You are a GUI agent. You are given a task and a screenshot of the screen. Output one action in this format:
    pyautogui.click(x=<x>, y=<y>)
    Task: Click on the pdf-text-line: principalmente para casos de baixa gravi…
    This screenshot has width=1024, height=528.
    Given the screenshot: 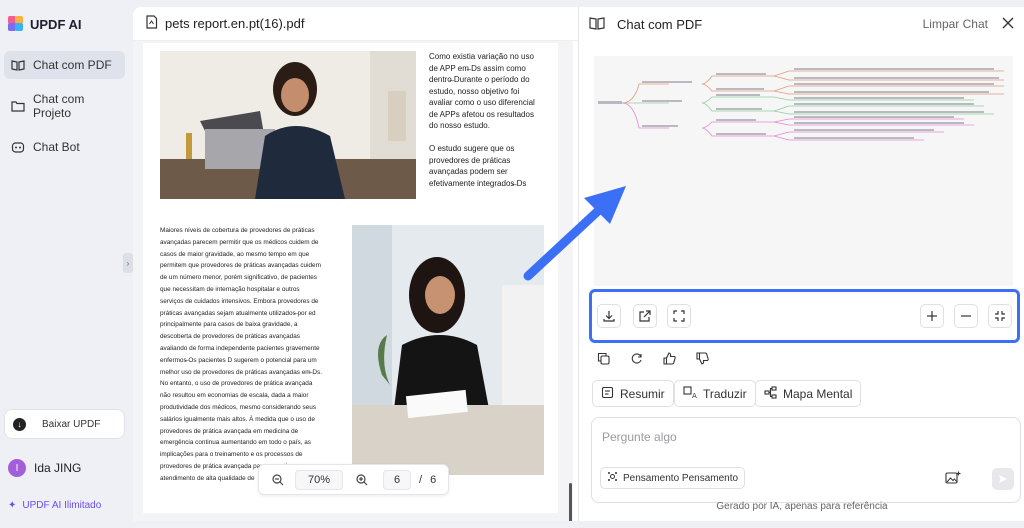 What is the action you would take?
    pyautogui.click(x=229, y=325)
    